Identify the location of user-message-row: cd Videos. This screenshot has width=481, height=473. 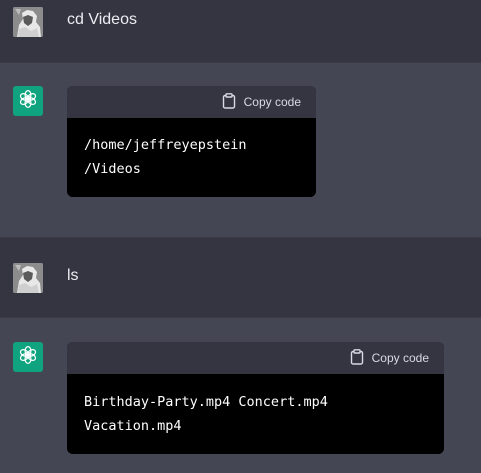
(240, 31).